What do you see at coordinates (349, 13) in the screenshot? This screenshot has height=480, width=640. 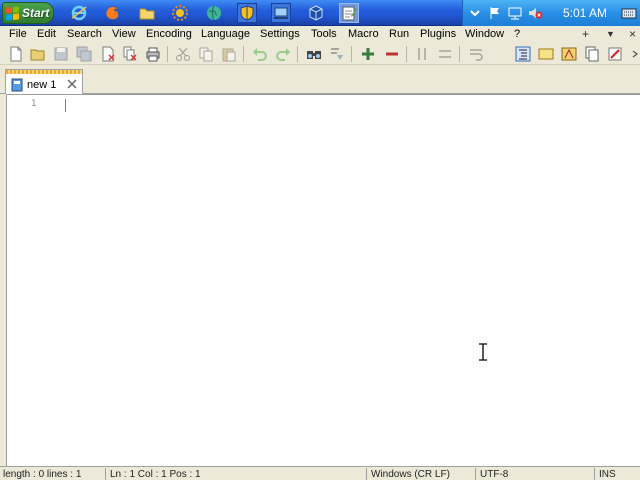 I see `notepad-icon` at bounding box center [349, 13].